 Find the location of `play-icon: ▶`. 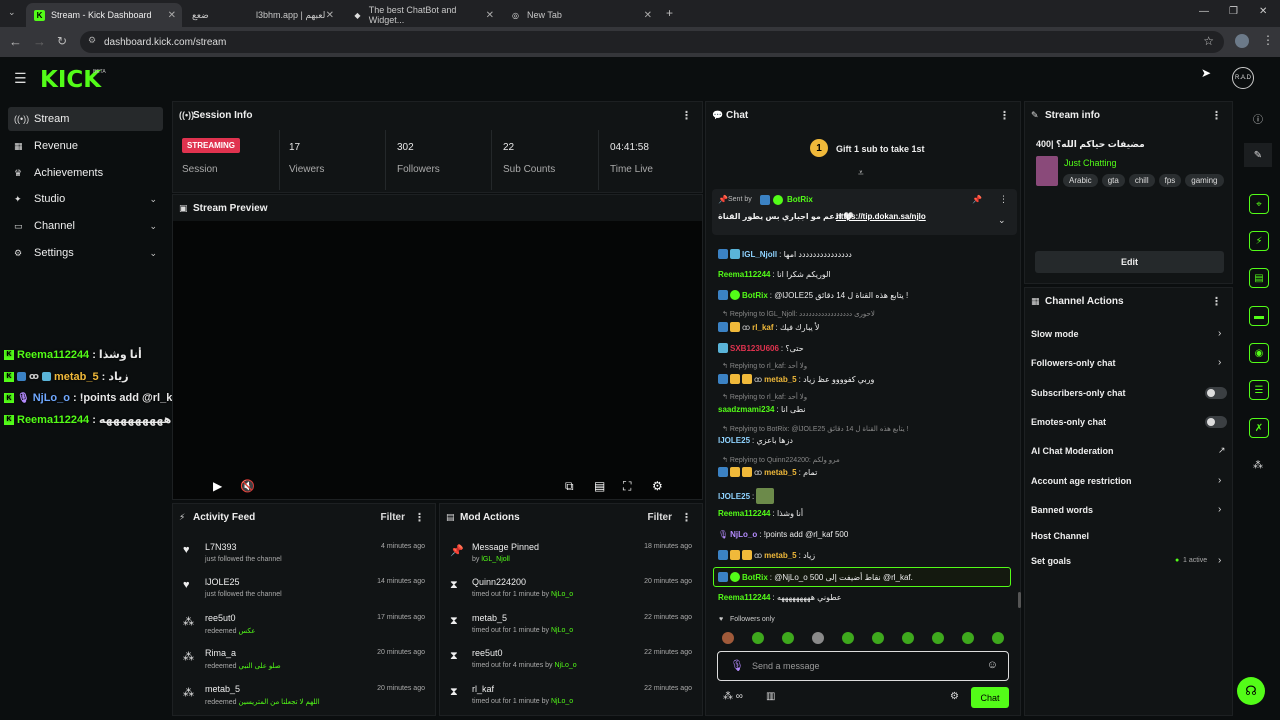

play-icon: ▶ is located at coordinates (217, 486).